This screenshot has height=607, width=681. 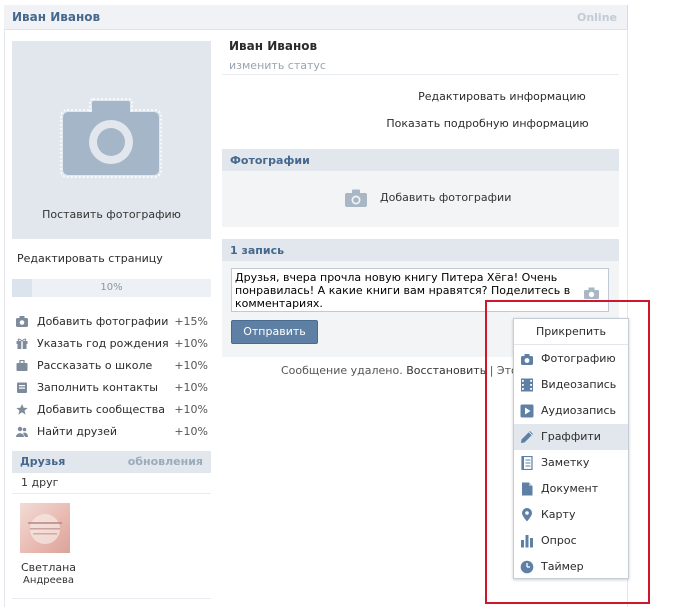 I want to click on attach-camera-icon, so click(x=591, y=293).